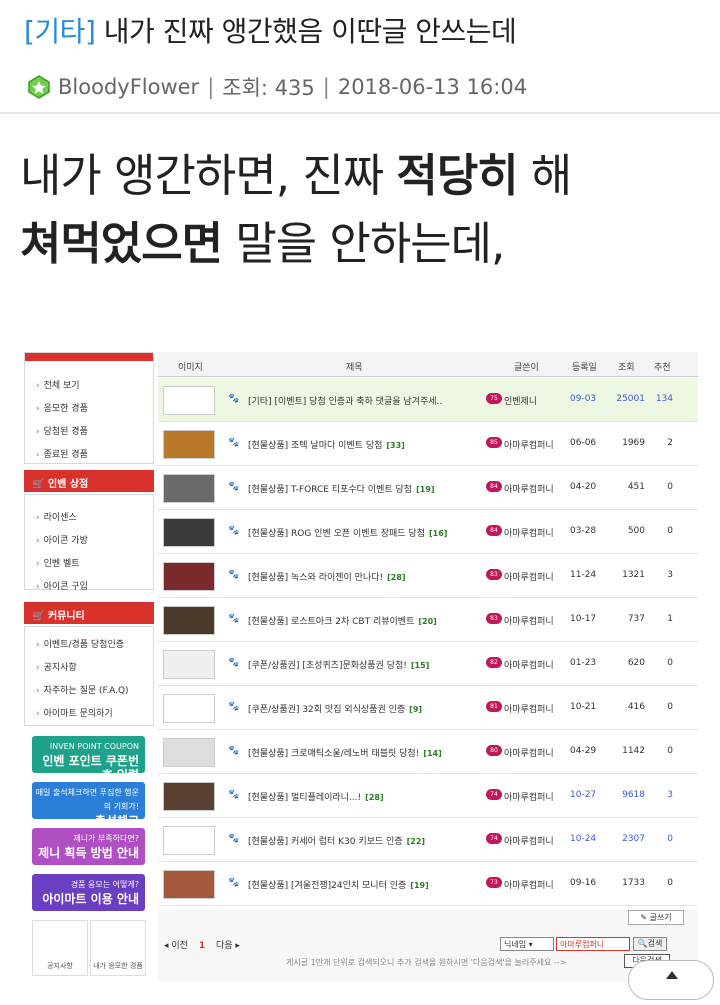  What do you see at coordinates (494, 706) in the screenshot?
I see `author-level-badge: 81` at bounding box center [494, 706].